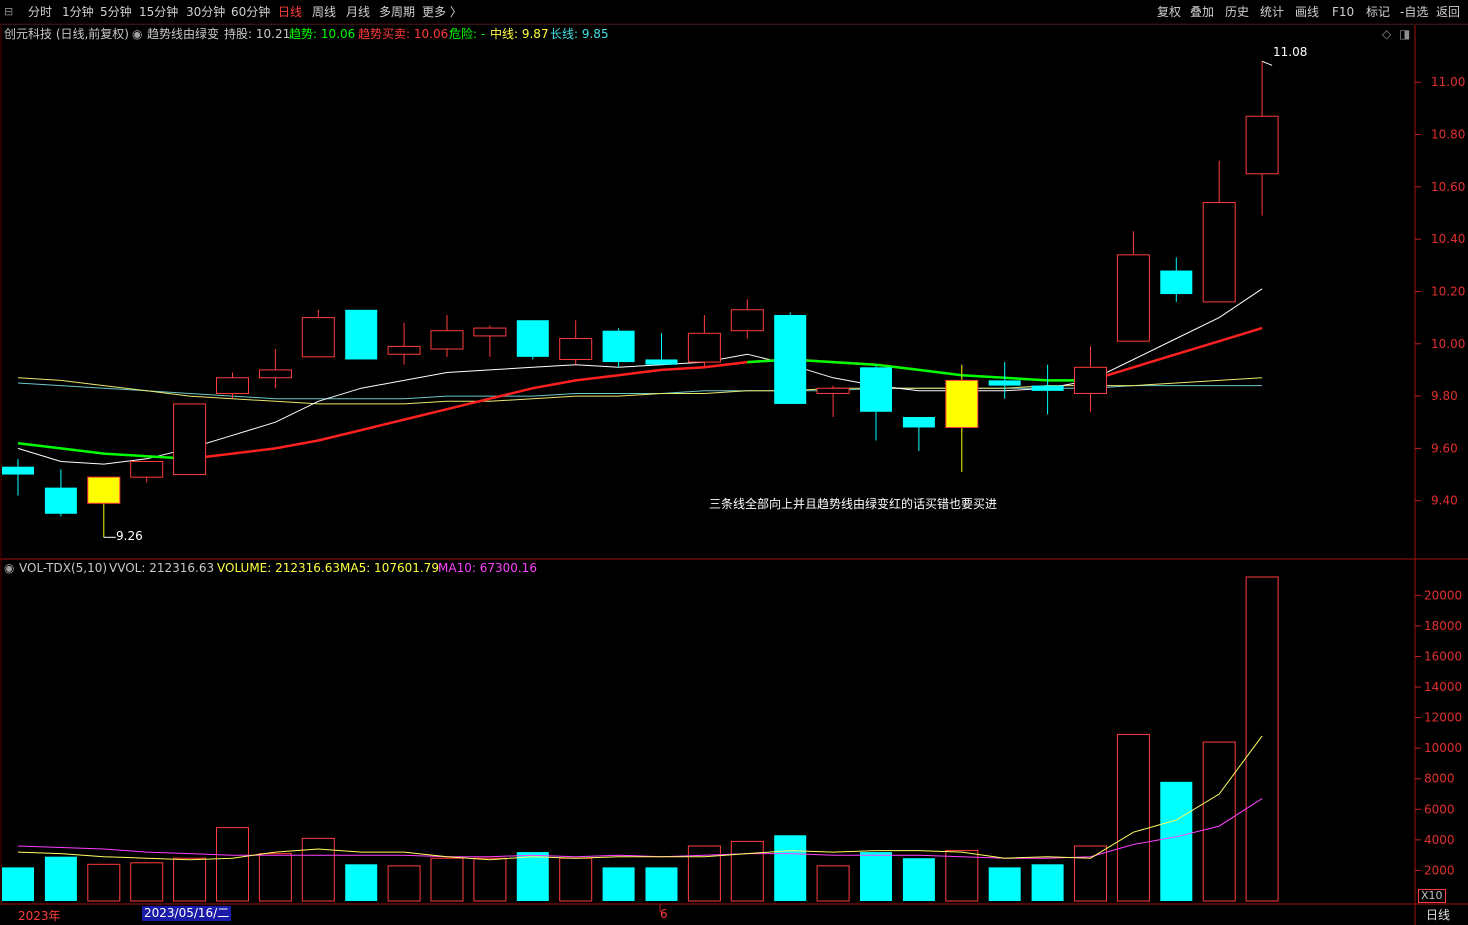 The width and height of the screenshot is (1468, 925). Describe the element at coordinates (467, 34) in the screenshot. I see `legend-danger: 危险: -` at that location.